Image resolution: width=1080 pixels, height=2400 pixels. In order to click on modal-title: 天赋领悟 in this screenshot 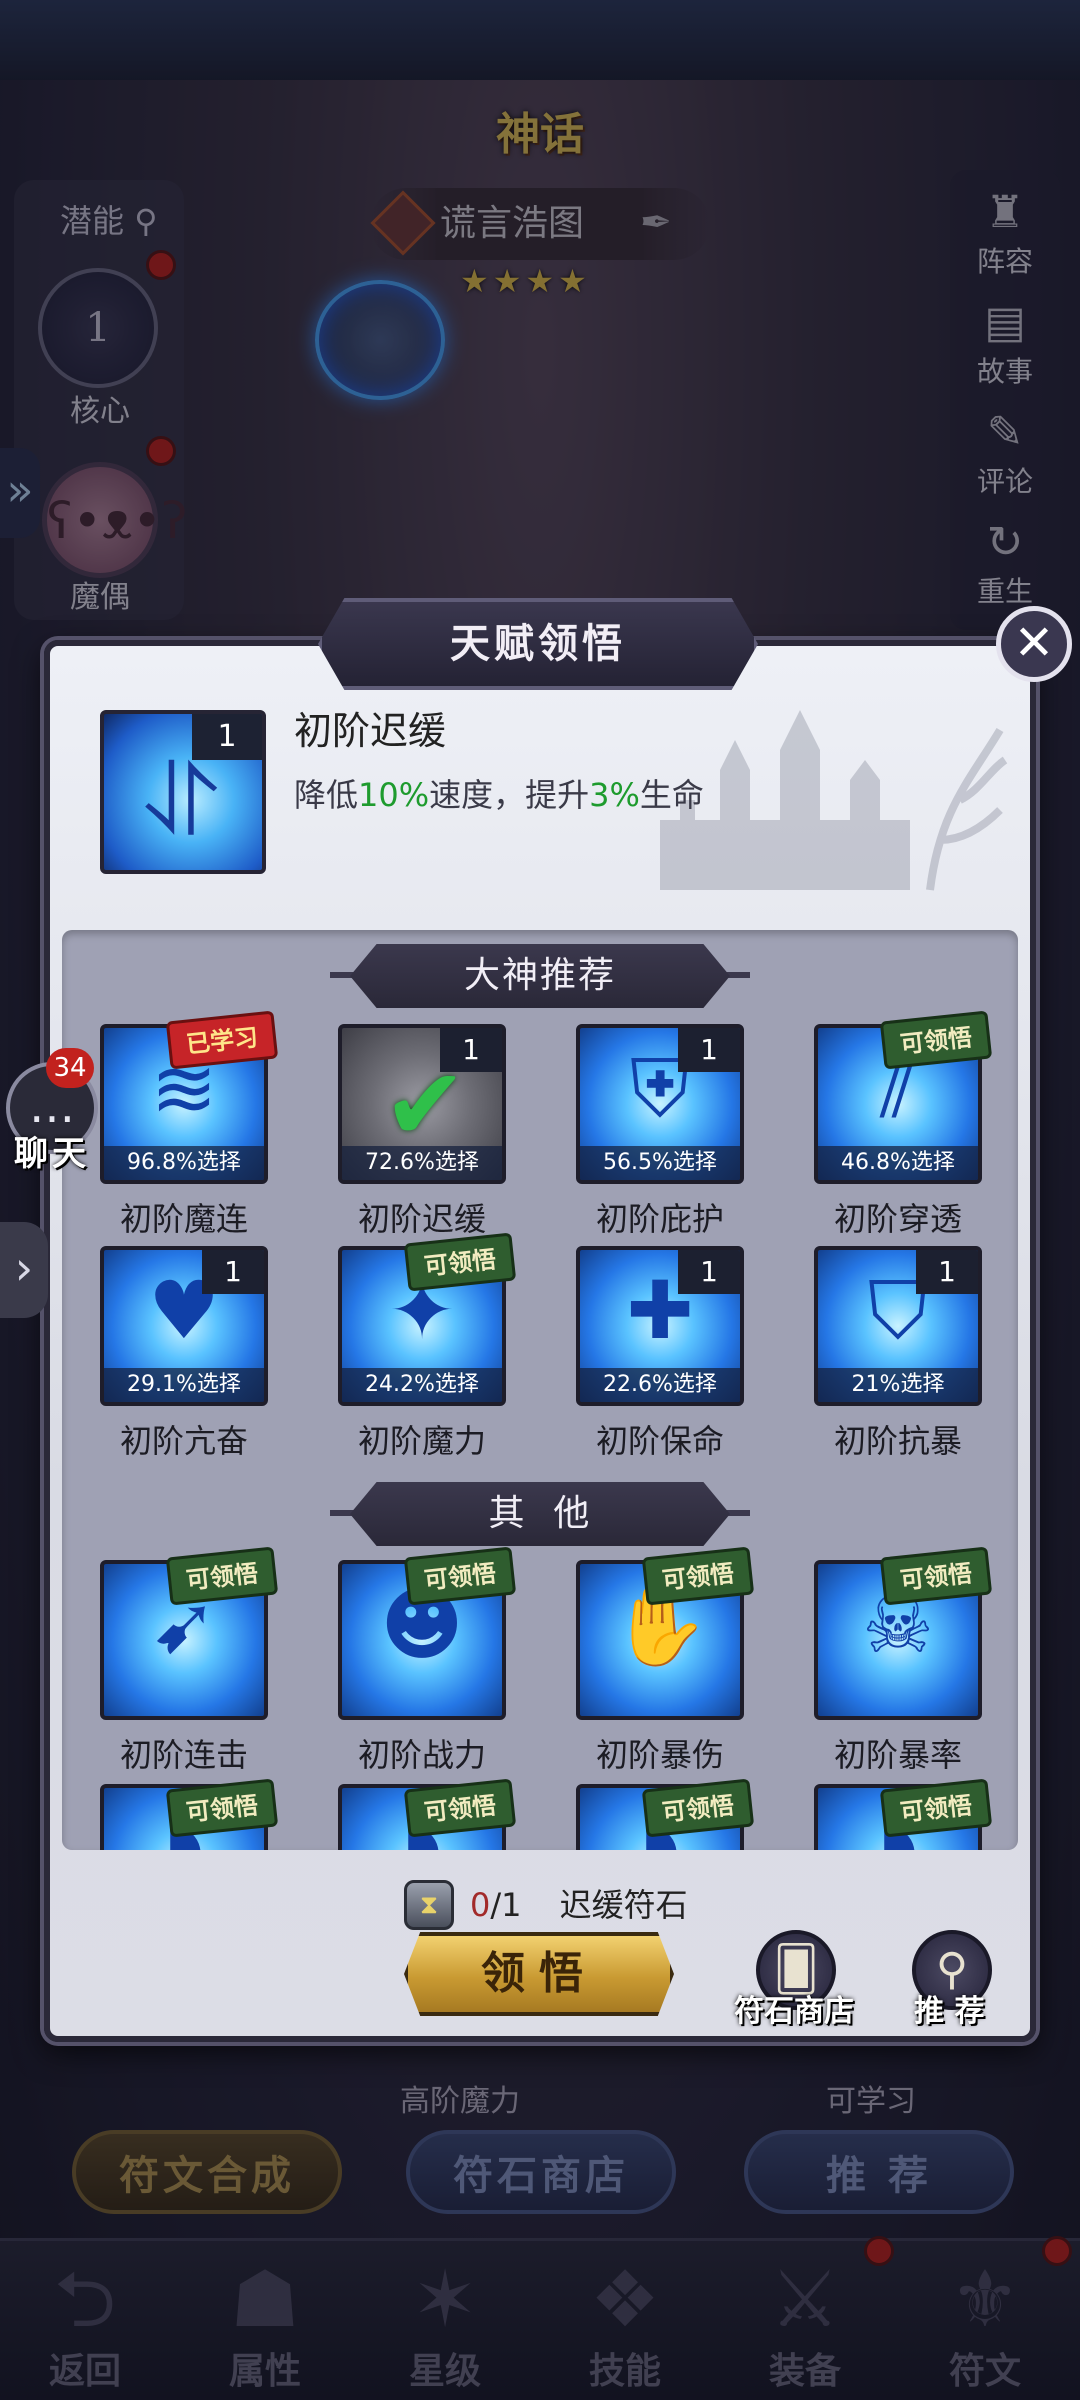, I will do `click(538, 644)`.